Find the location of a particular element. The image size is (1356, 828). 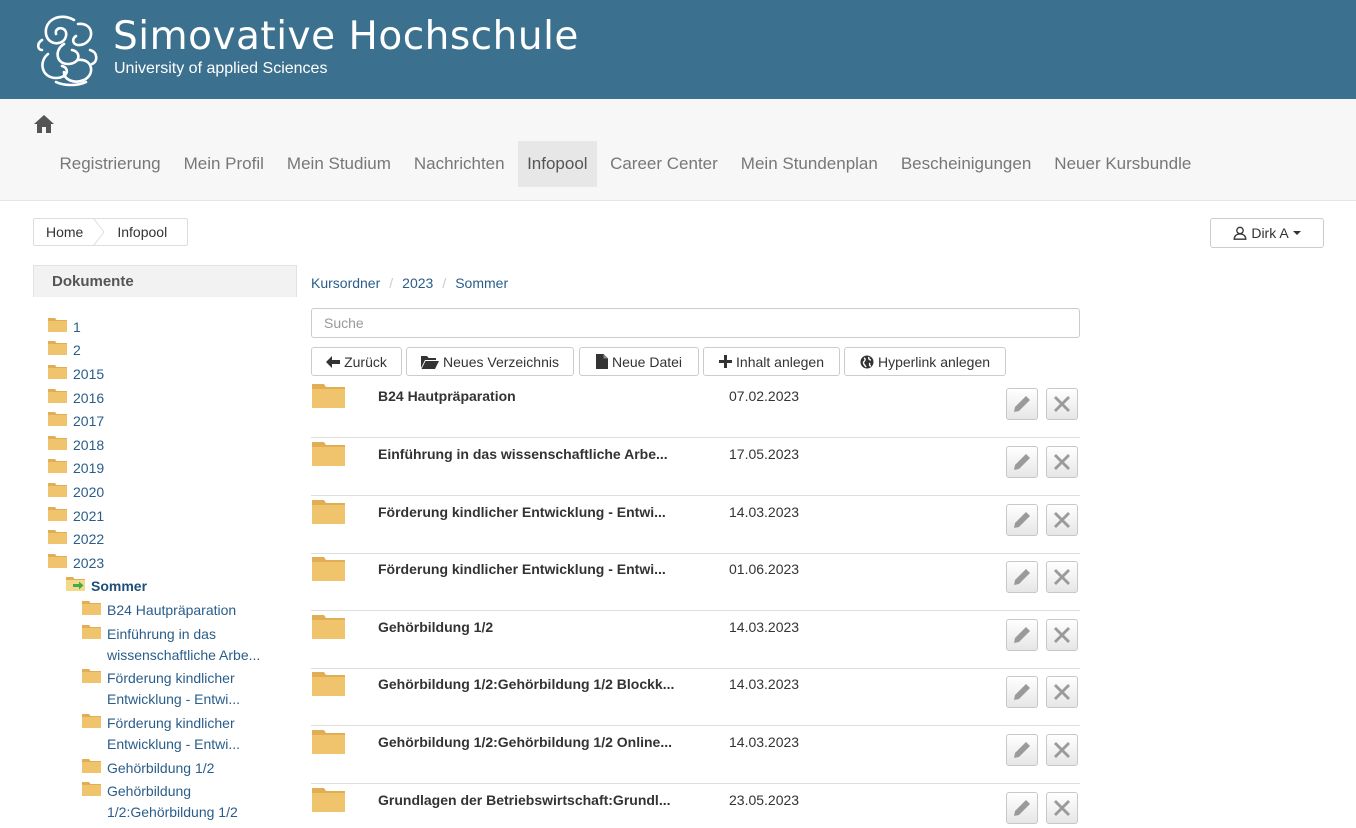

row-name: B24 Hautpräparation is located at coordinates (447, 396).